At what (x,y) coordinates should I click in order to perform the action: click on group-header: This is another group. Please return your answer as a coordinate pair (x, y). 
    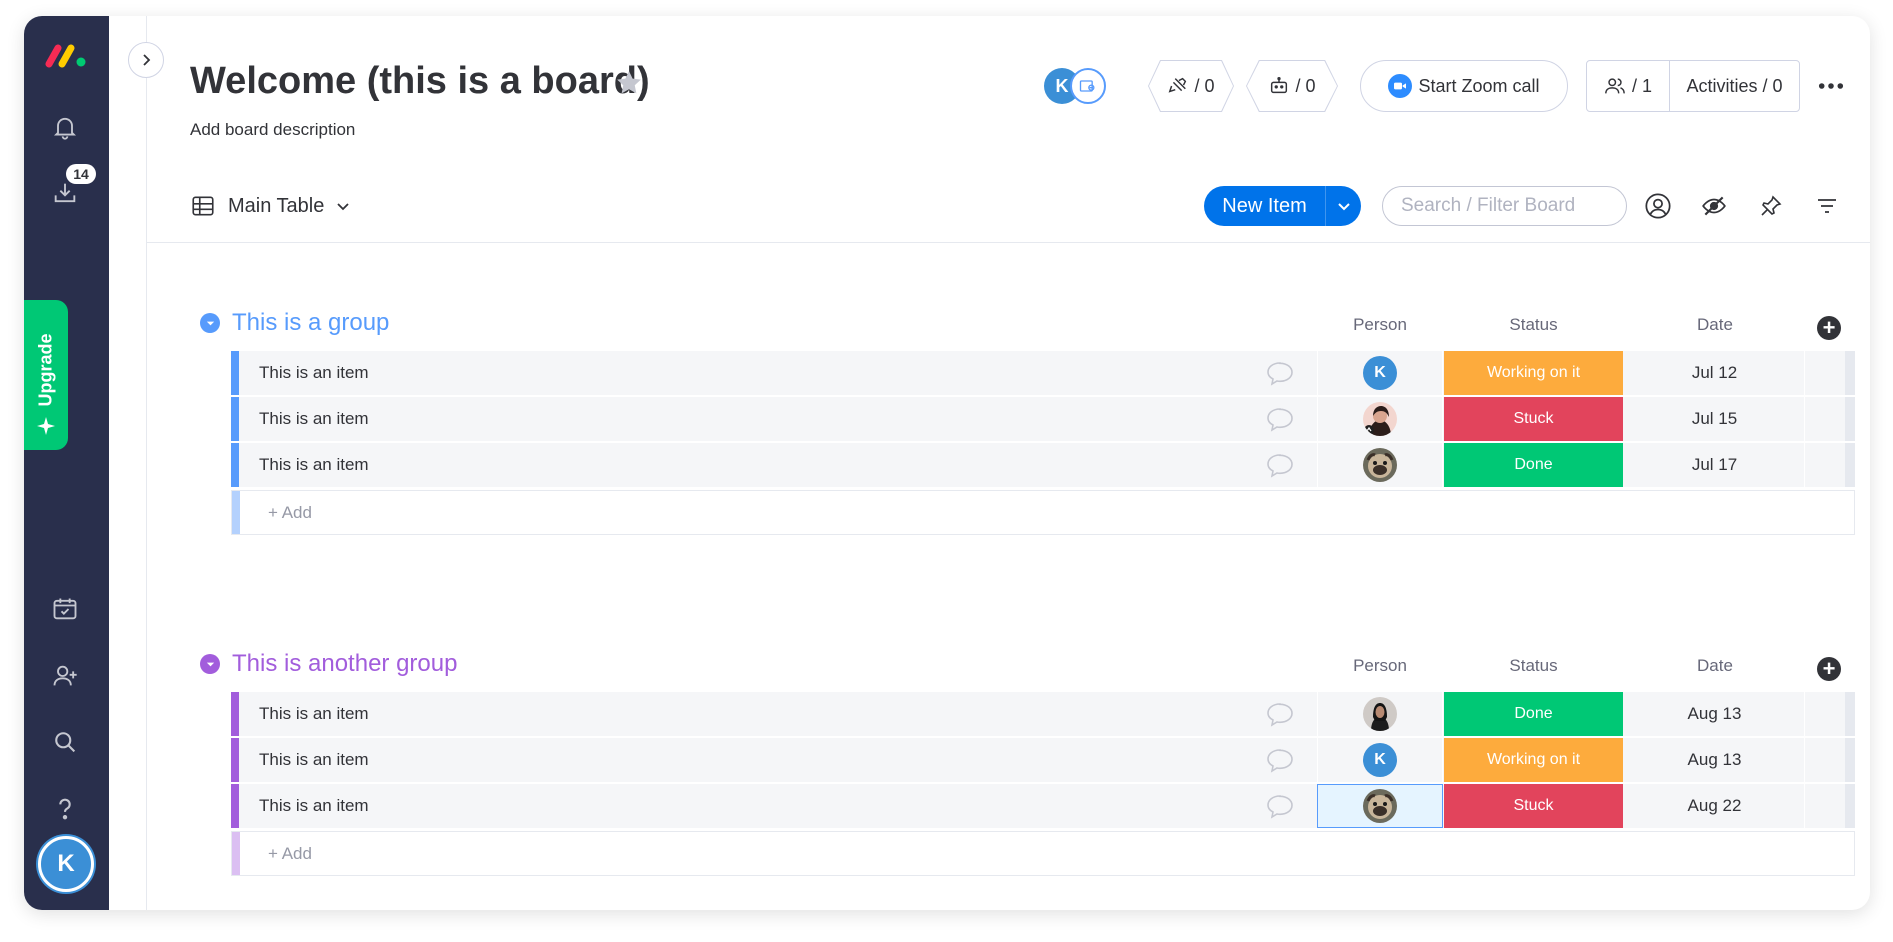
    Looking at the image, I should click on (328, 664).